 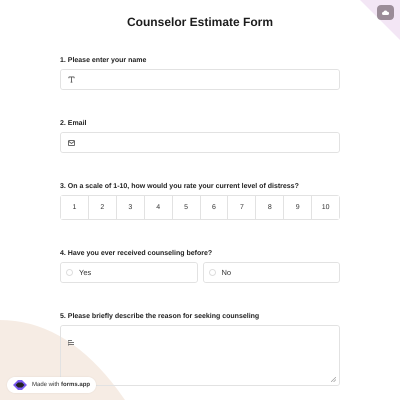 I want to click on form-title: Counselor Estimate Form, so click(x=200, y=22).